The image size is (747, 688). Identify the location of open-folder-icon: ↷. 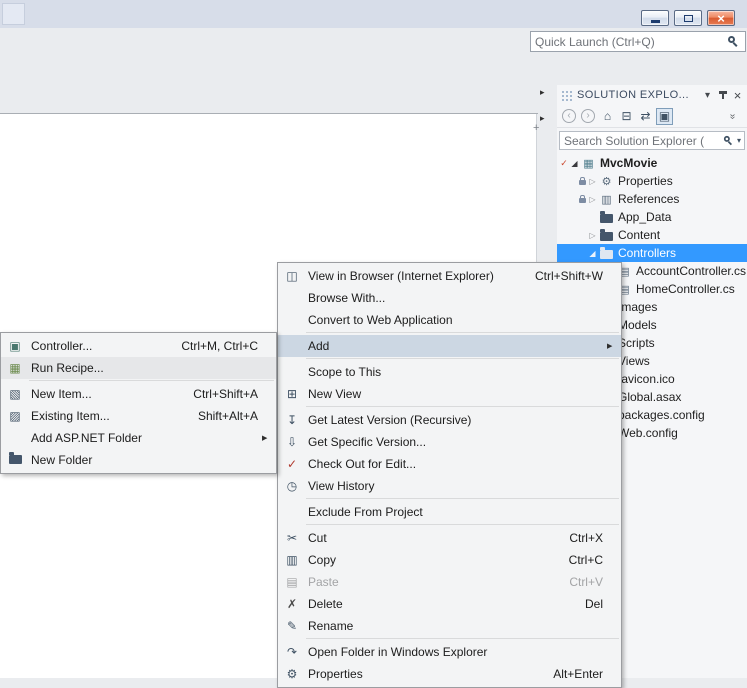
(292, 652).